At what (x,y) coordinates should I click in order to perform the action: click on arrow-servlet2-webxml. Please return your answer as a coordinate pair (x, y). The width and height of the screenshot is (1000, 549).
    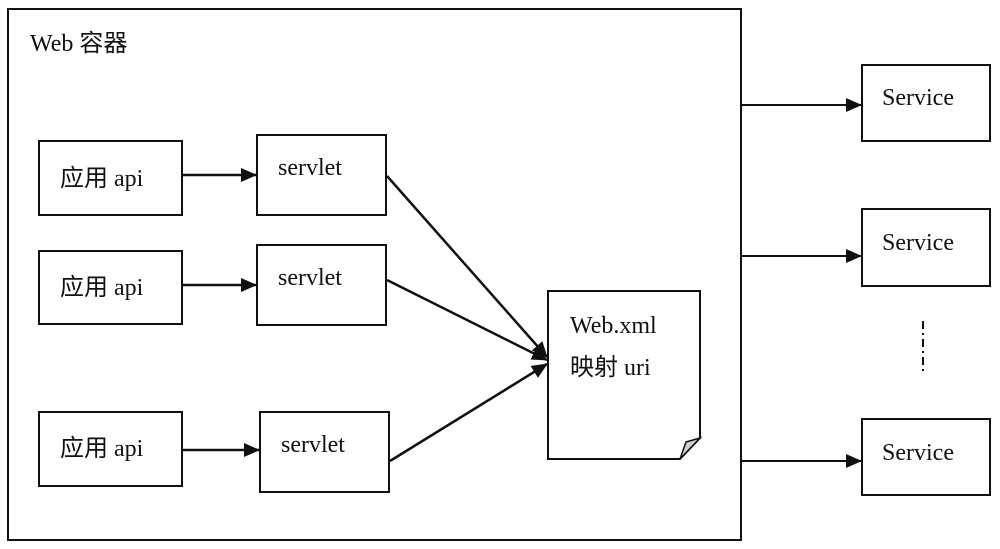
    Looking at the image, I should click on (467, 320).